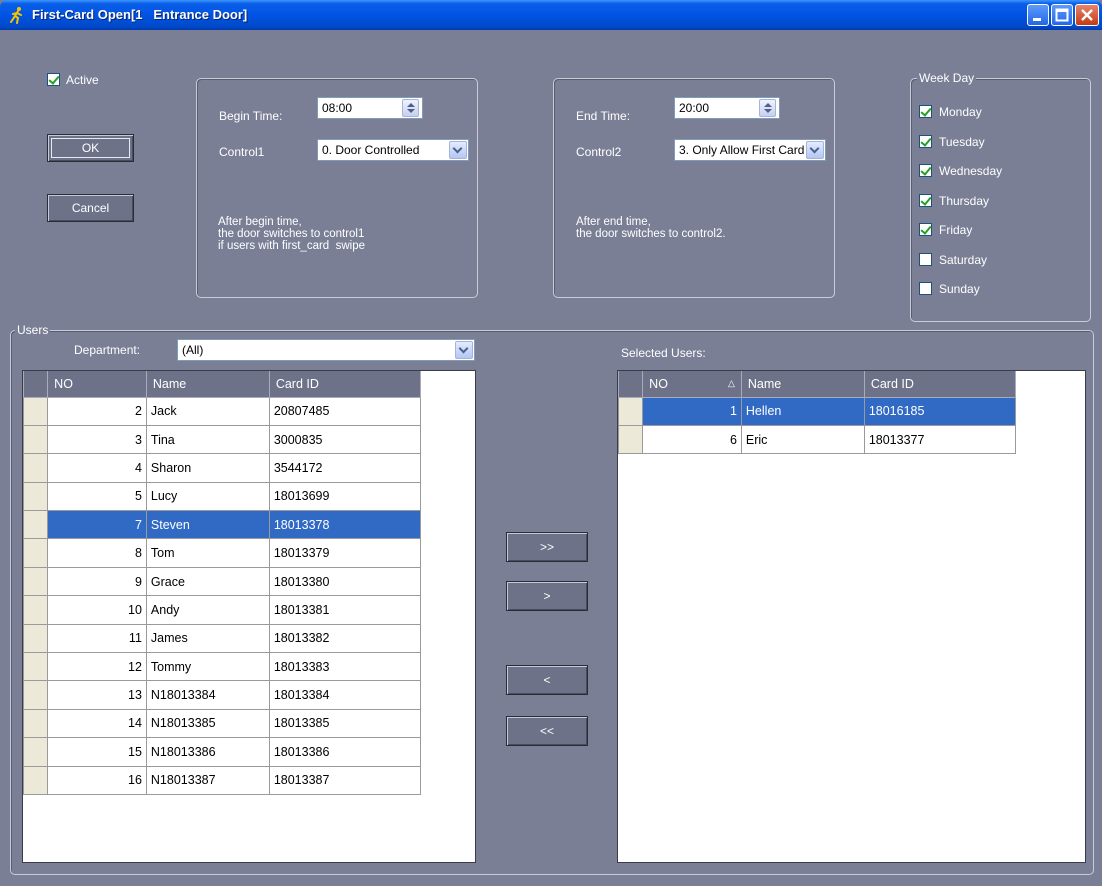 The image size is (1102, 886). I want to click on table-row: 13 N18013384 18013384, so click(222, 695).